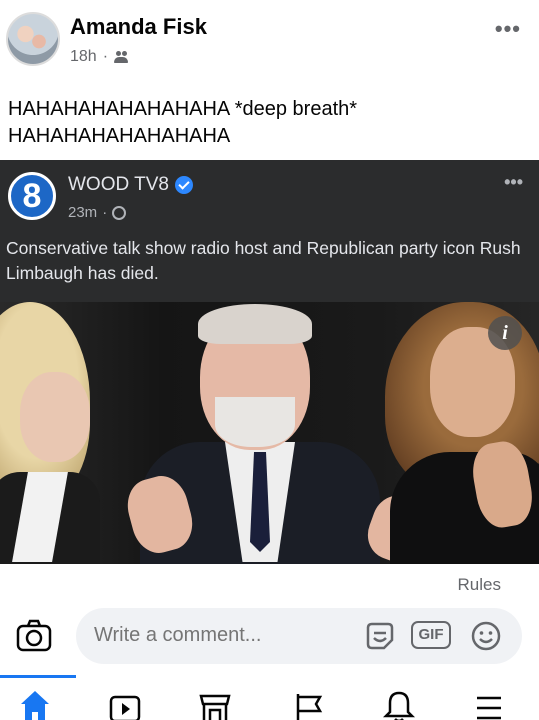  I want to click on nav-home, so click(38, 704).